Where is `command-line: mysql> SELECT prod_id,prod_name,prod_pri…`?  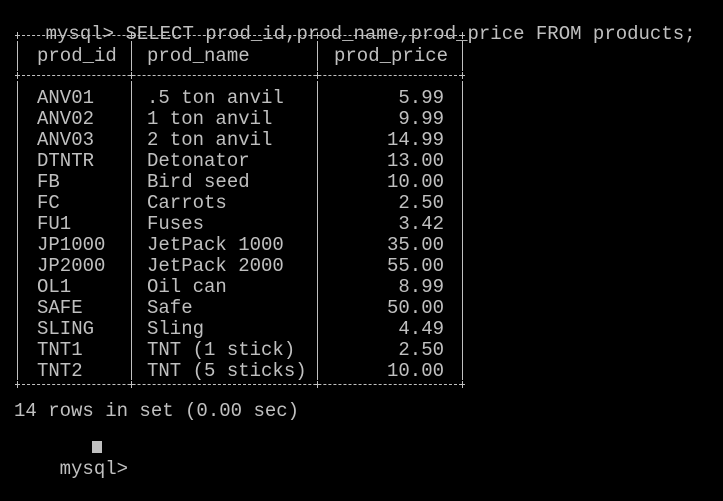
command-line: mysql> SELECT prod_id,prod_name,prod_pri… is located at coordinates (348, 24).